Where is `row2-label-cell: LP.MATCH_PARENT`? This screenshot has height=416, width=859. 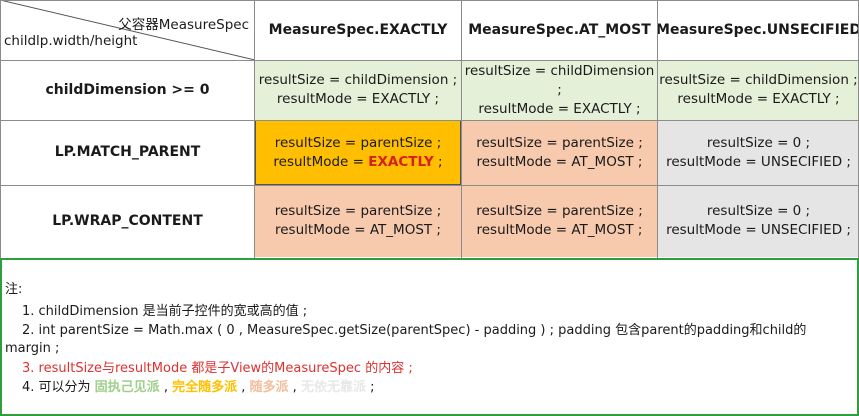 row2-label-cell: LP.MATCH_PARENT is located at coordinates (127, 152).